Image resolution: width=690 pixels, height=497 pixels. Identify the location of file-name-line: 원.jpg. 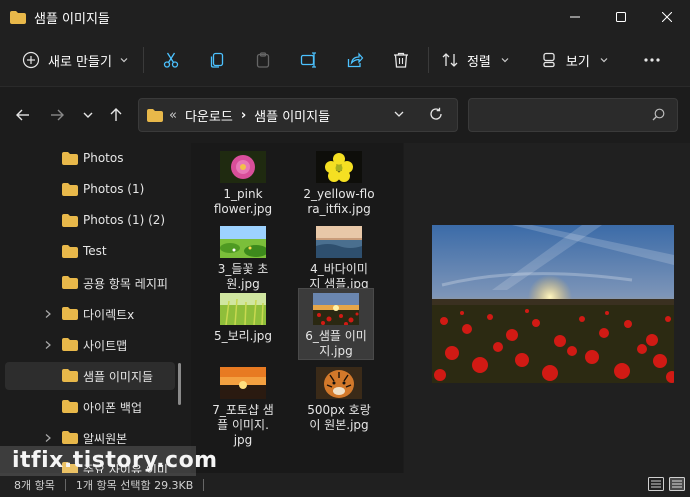
(243, 284).